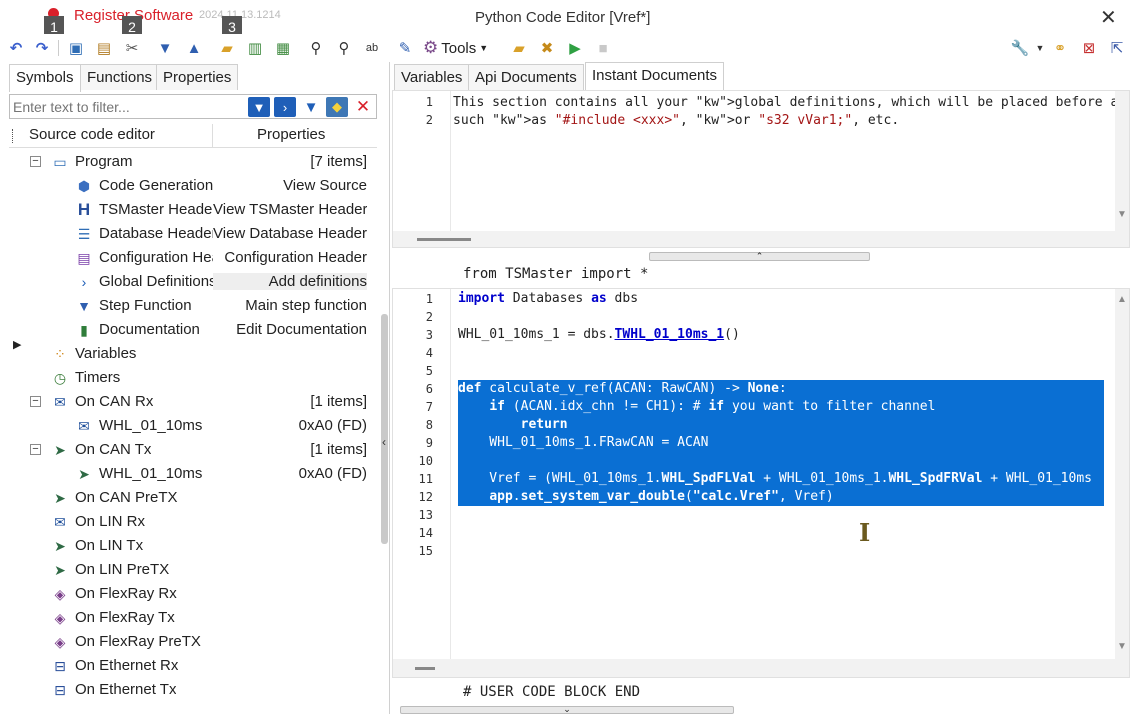 This screenshot has height=714, width=1132. I want to click on tree-row: − ✉ On CAN Rx [1 items], so click(189, 402).